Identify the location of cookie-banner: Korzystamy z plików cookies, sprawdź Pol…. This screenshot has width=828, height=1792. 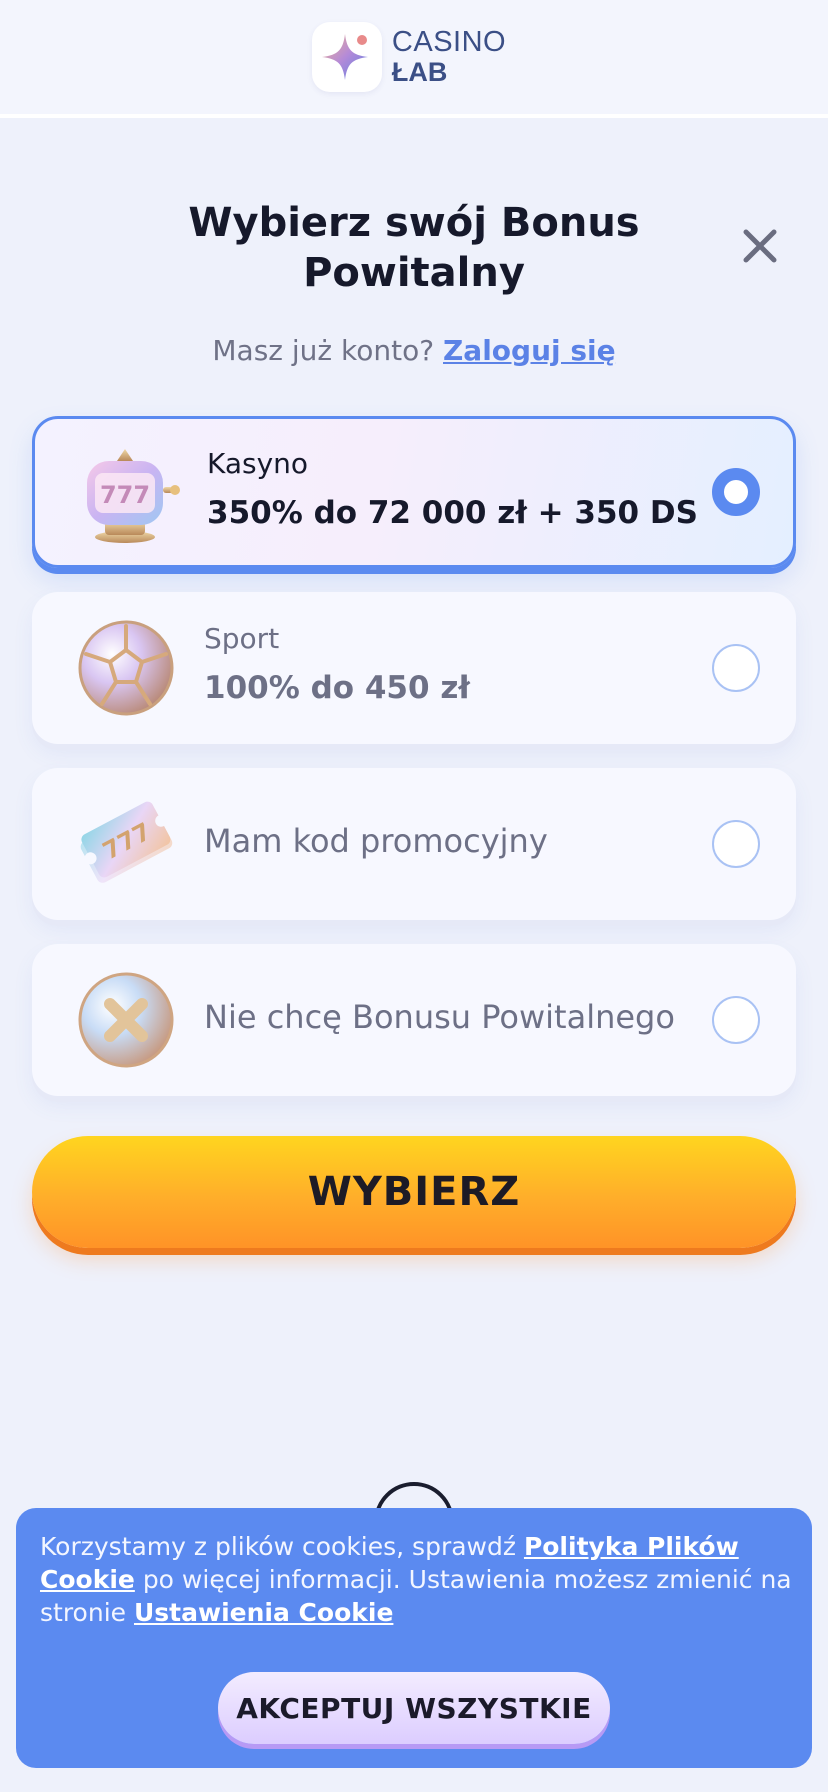
(414, 1638).